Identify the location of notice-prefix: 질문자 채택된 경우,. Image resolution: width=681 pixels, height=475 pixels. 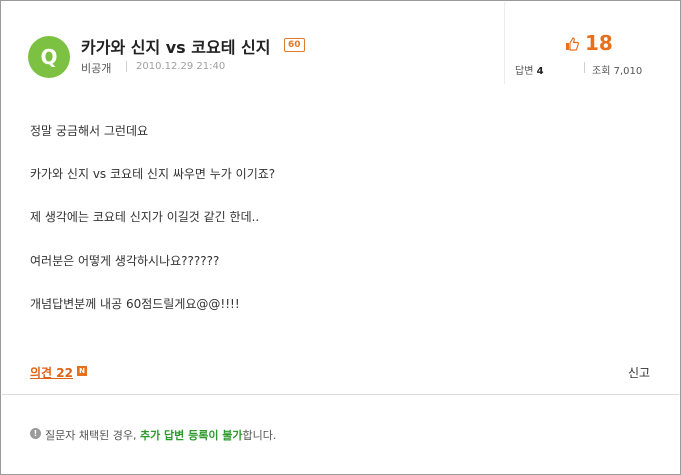
(92, 435).